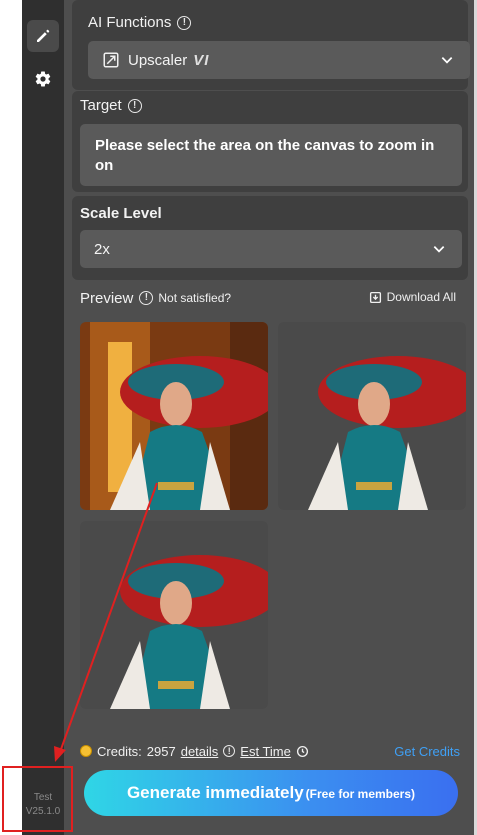 This screenshot has height=835, width=477. I want to click on ai-functions-heading: AI Functions !, so click(140, 22).